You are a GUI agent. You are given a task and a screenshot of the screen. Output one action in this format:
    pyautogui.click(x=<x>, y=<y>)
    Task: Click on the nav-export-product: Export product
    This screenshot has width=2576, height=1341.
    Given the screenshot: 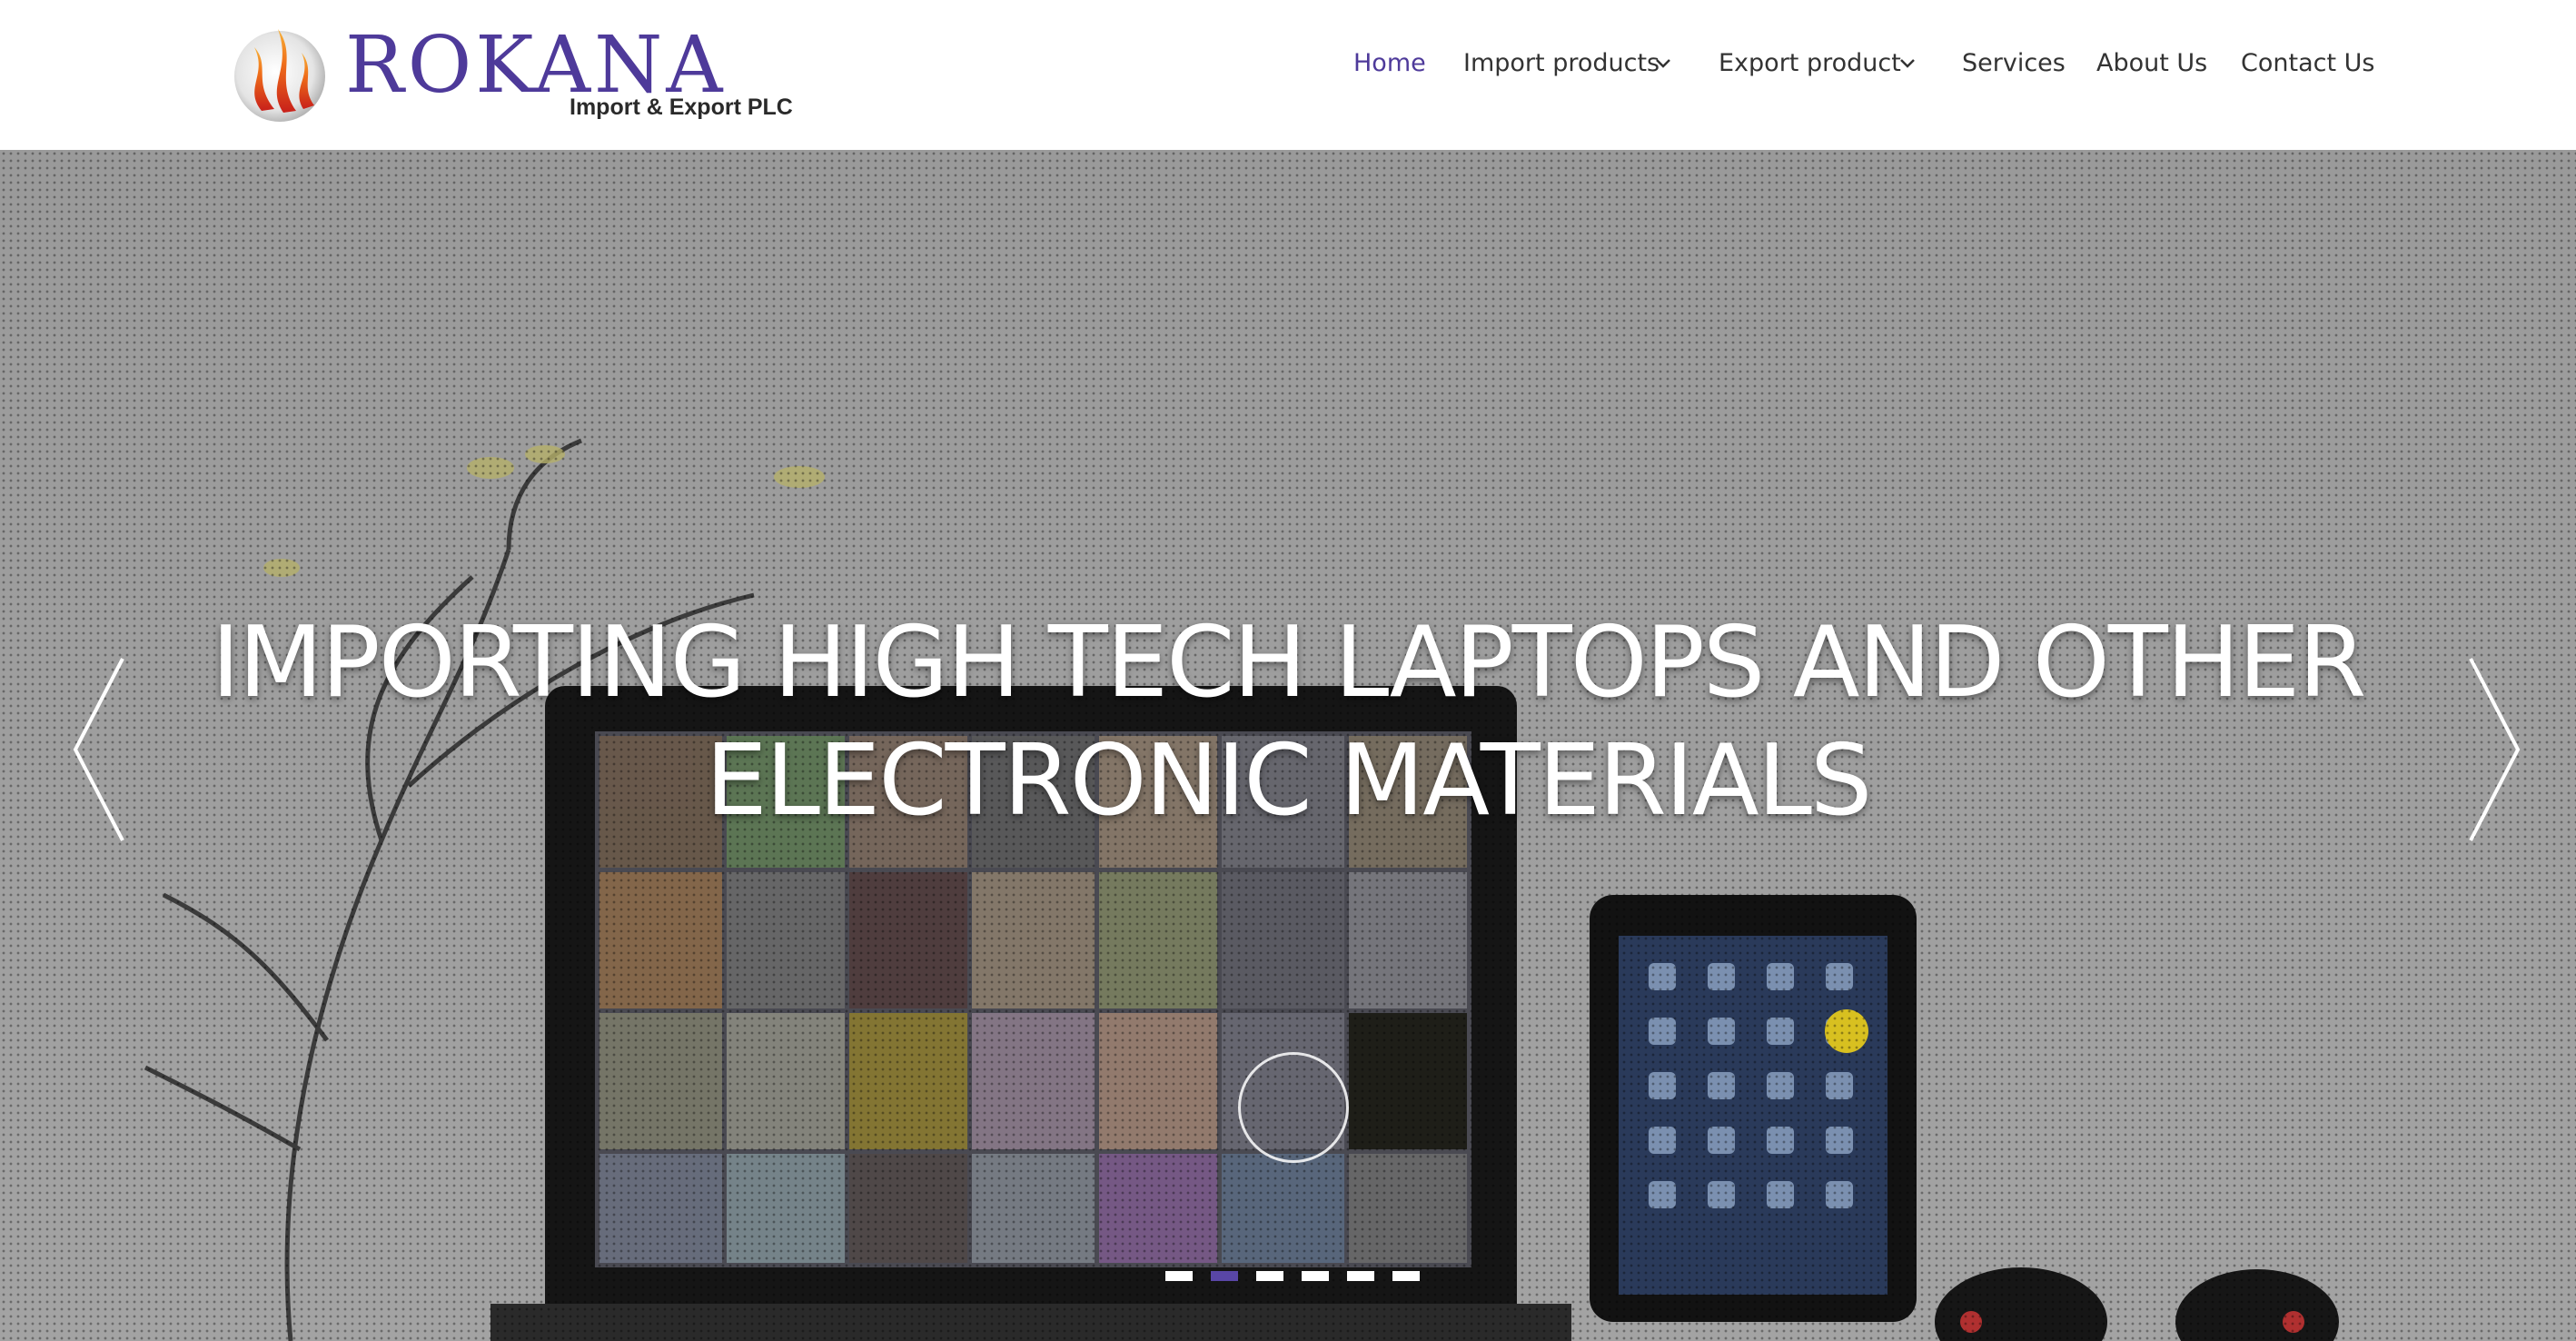 What is the action you would take?
    pyautogui.click(x=1810, y=64)
    